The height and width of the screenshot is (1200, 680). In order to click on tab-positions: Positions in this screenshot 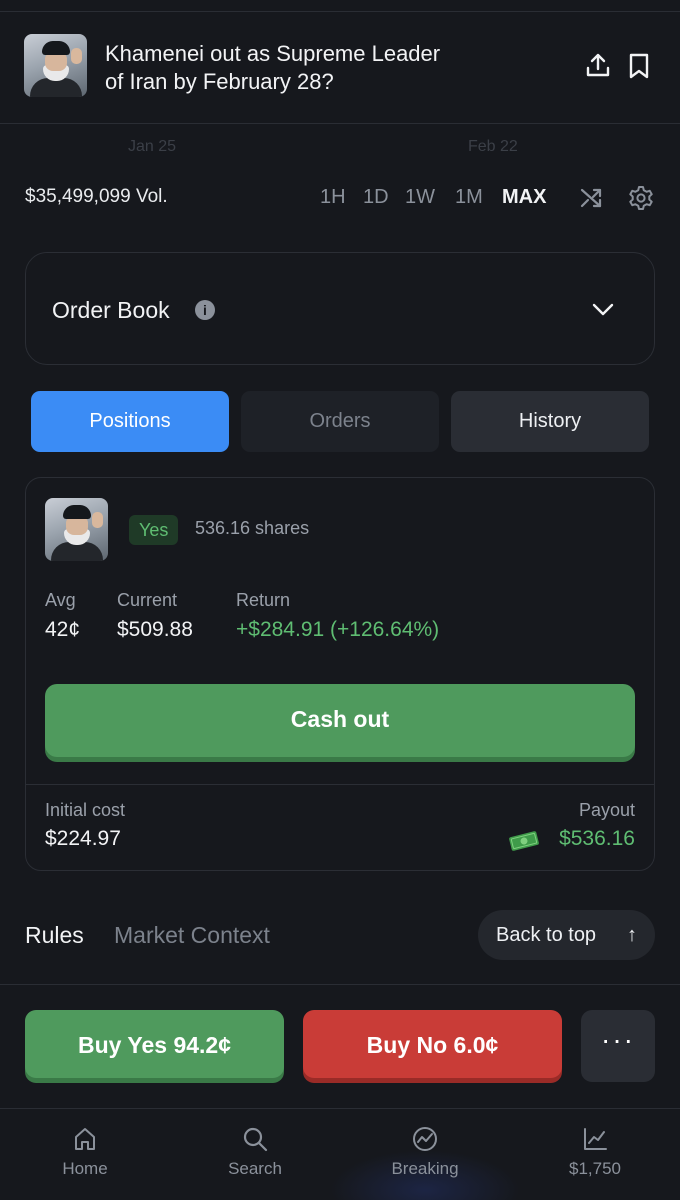, I will do `click(130, 421)`.